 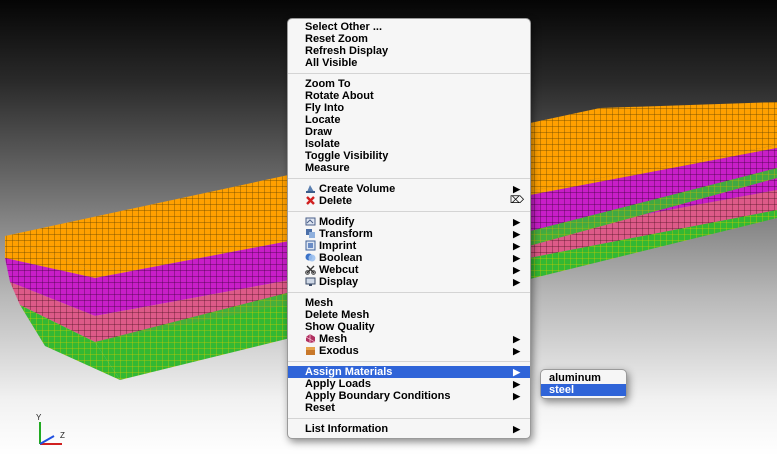 I want to click on menu-item-list-information: List Information ▶, so click(x=409, y=429).